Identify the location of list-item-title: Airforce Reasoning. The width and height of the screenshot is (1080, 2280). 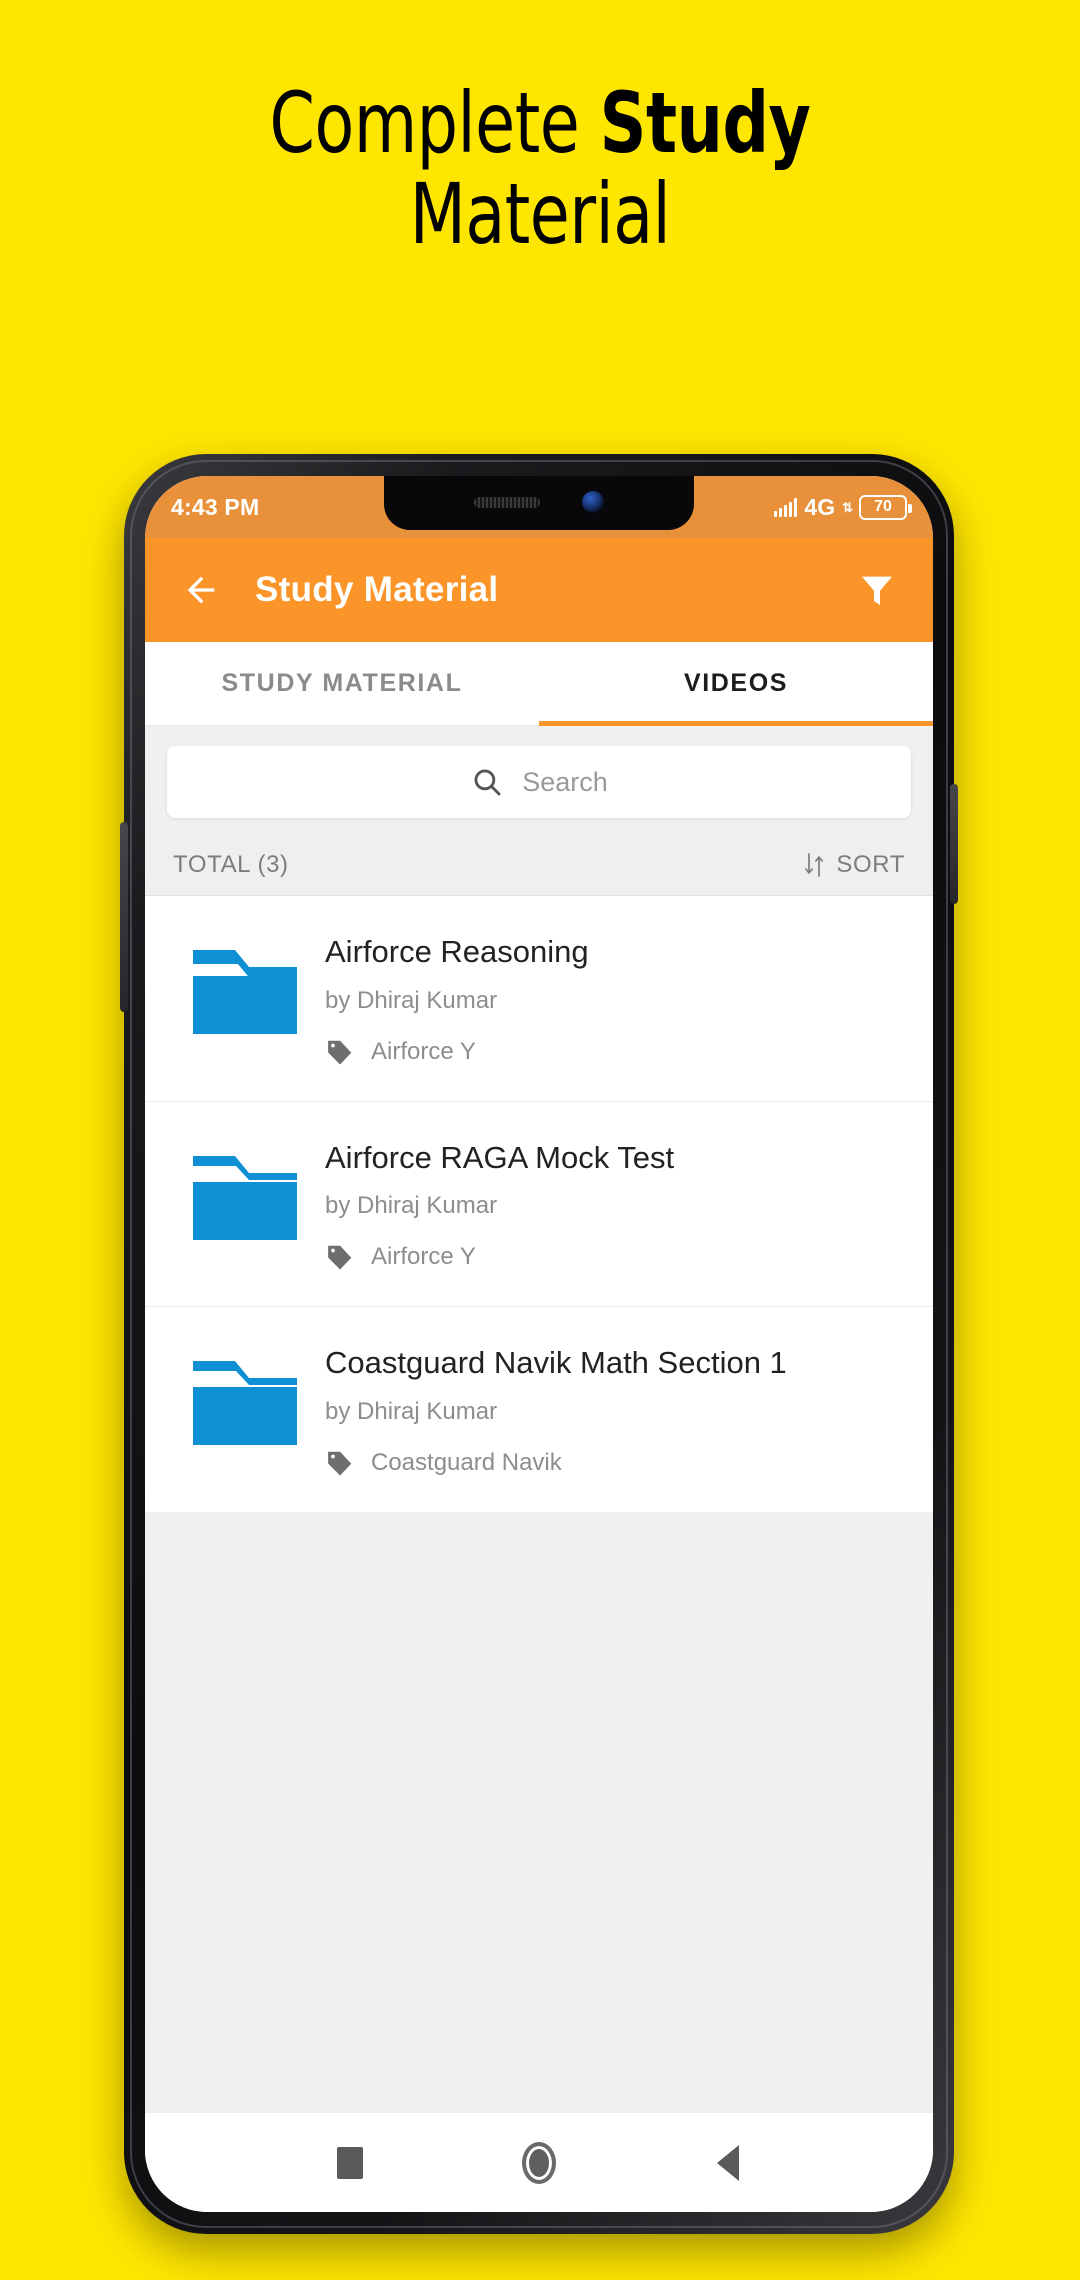
(457, 951).